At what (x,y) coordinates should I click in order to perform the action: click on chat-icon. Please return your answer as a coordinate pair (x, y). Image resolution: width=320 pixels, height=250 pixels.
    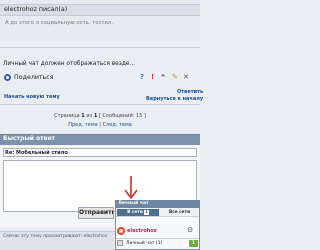
    Looking at the image, I should click on (120, 243).